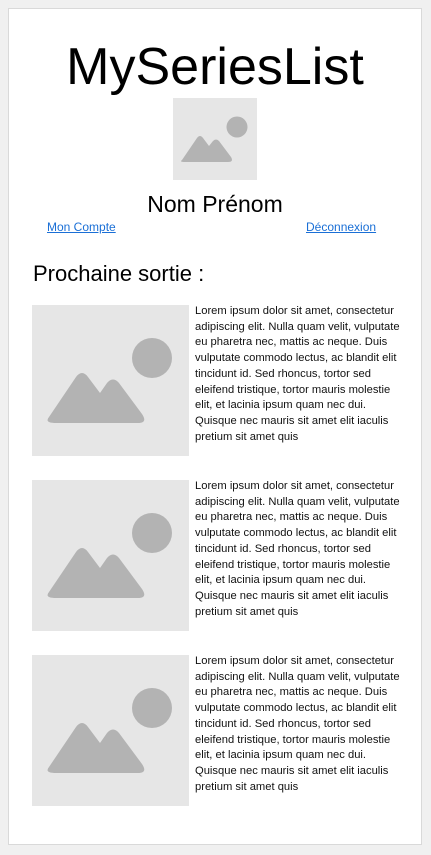 This screenshot has height=855, width=431. I want to click on user-name: Nom Prénom, so click(215, 204).